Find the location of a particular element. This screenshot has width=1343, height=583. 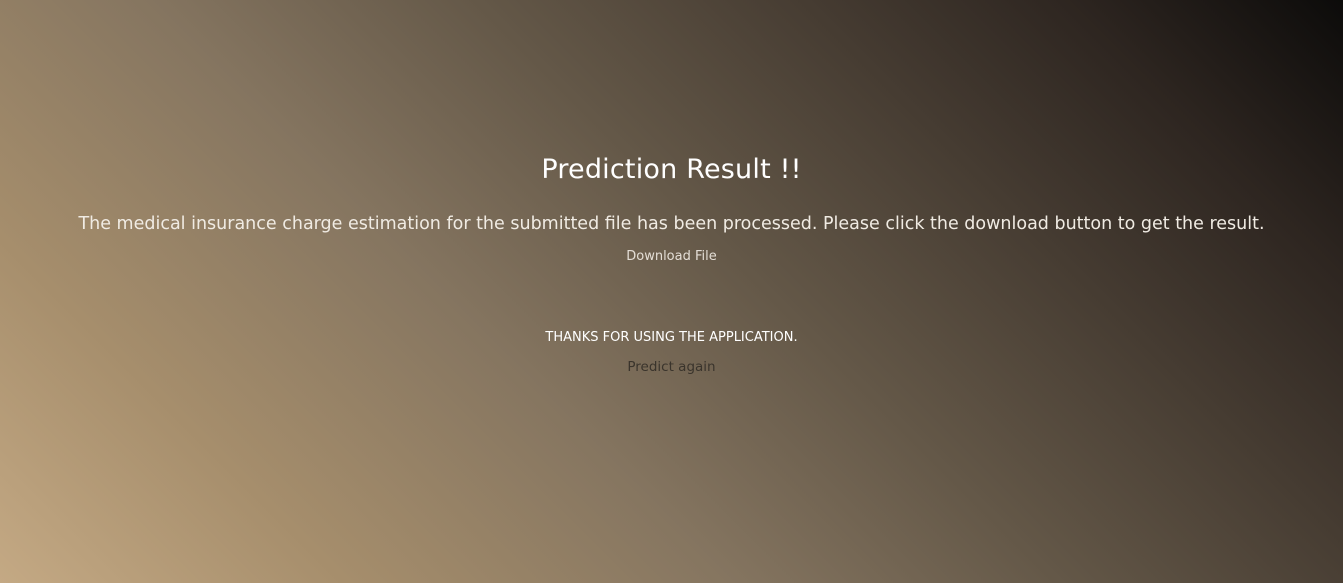

download-file-container: Download File is located at coordinates (671, 256).